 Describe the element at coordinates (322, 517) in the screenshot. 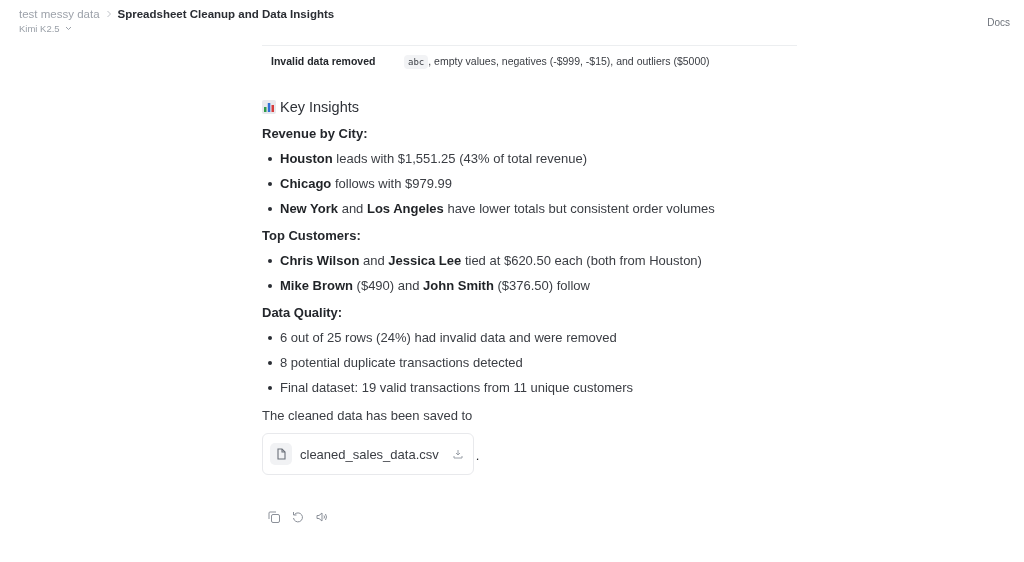

I see `speaker-icon` at that location.